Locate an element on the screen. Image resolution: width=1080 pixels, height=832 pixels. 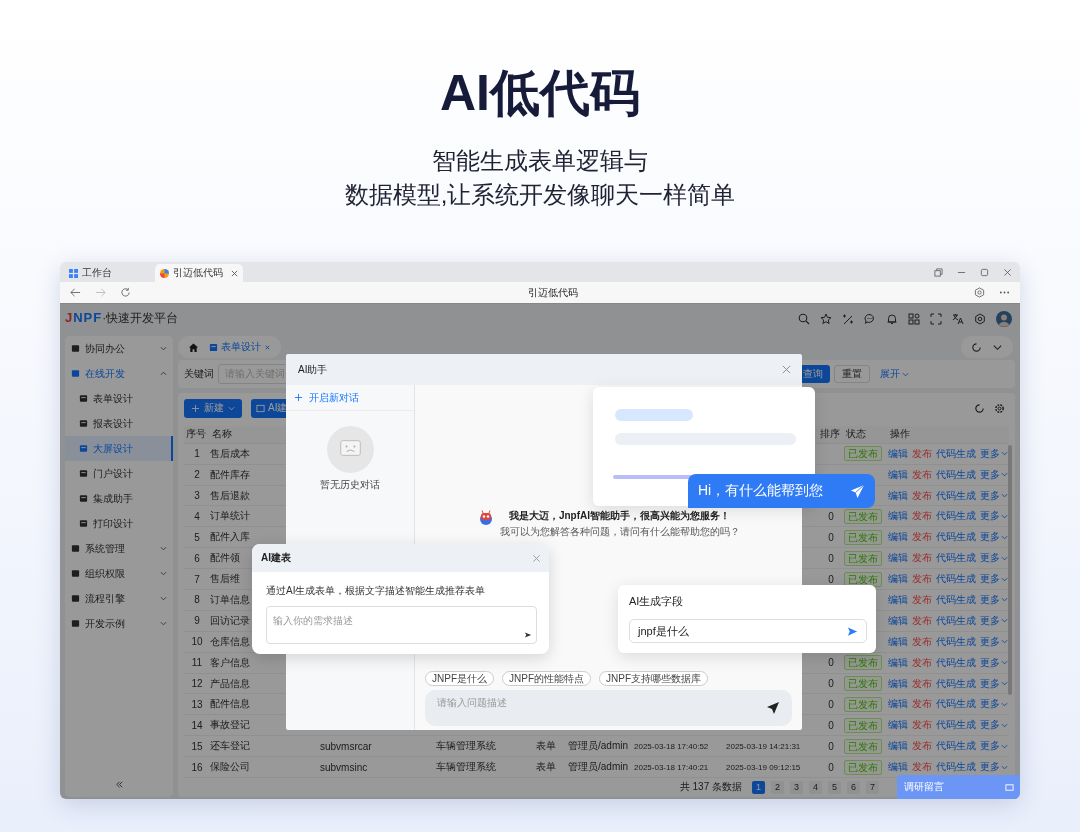
scrollbar is located at coordinates (1010, 570).